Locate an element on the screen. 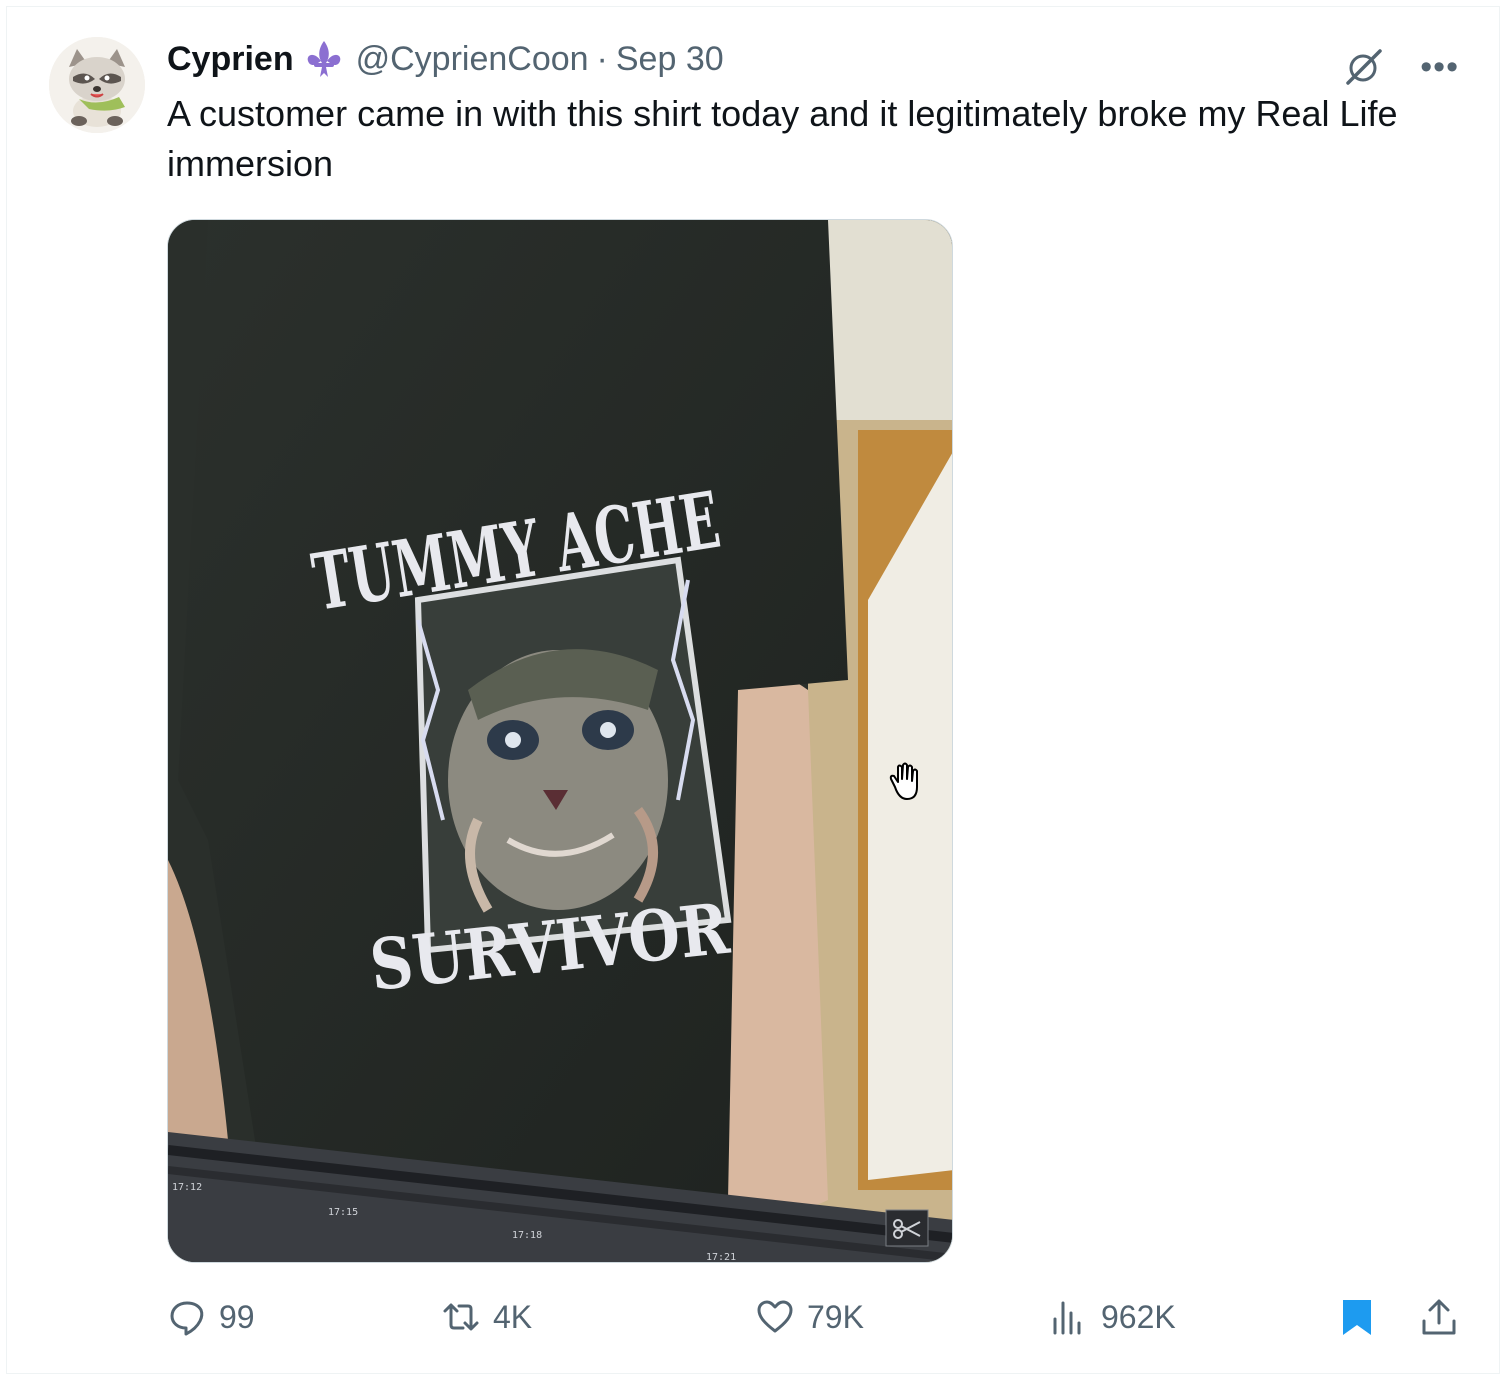  views-count: 962K is located at coordinates (1138, 1316).